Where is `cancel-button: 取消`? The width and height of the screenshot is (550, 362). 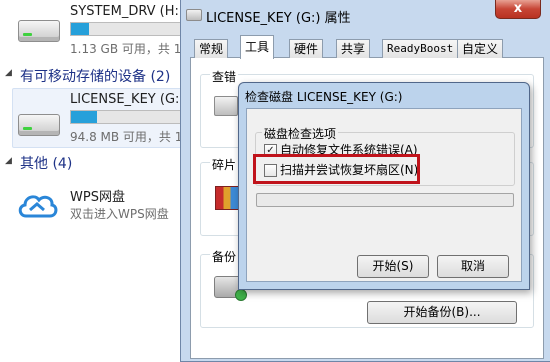 cancel-button: 取消 is located at coordinates (473, 266).